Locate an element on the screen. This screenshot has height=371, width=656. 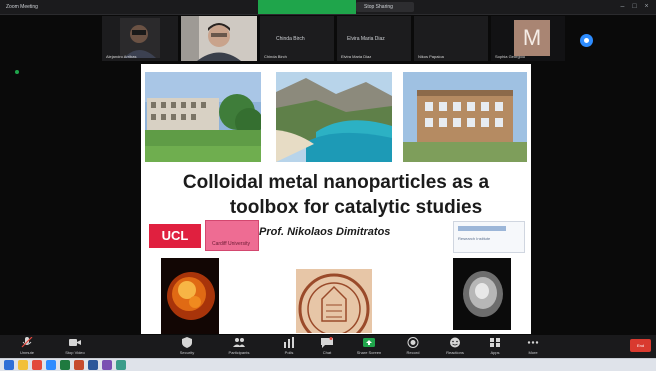
os-taskbar is located at coordinates (328, 364).